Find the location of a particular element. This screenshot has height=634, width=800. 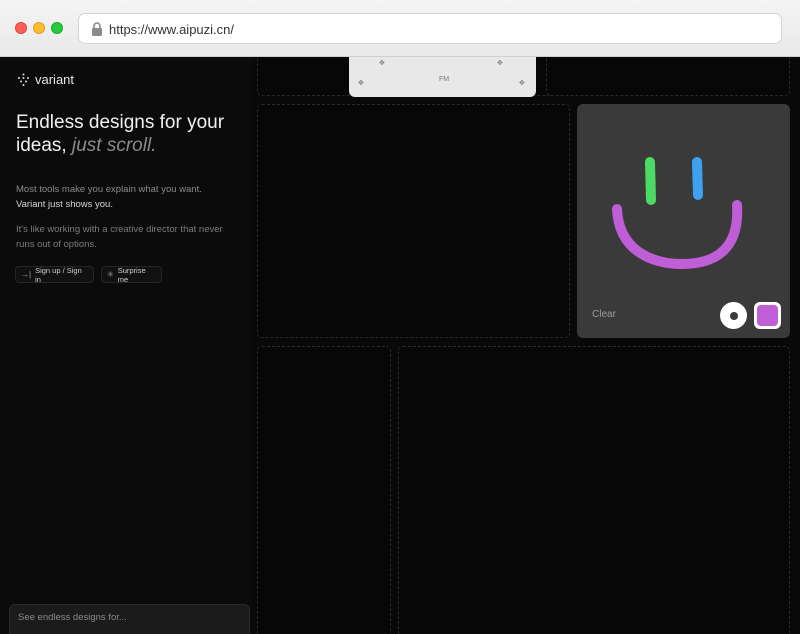

brush-size-button is located at coordinates (733, 315).